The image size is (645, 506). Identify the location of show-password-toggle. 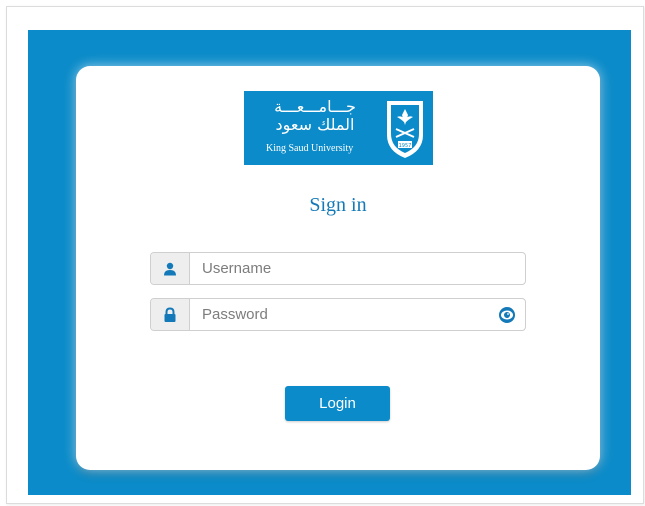
(507, 314).